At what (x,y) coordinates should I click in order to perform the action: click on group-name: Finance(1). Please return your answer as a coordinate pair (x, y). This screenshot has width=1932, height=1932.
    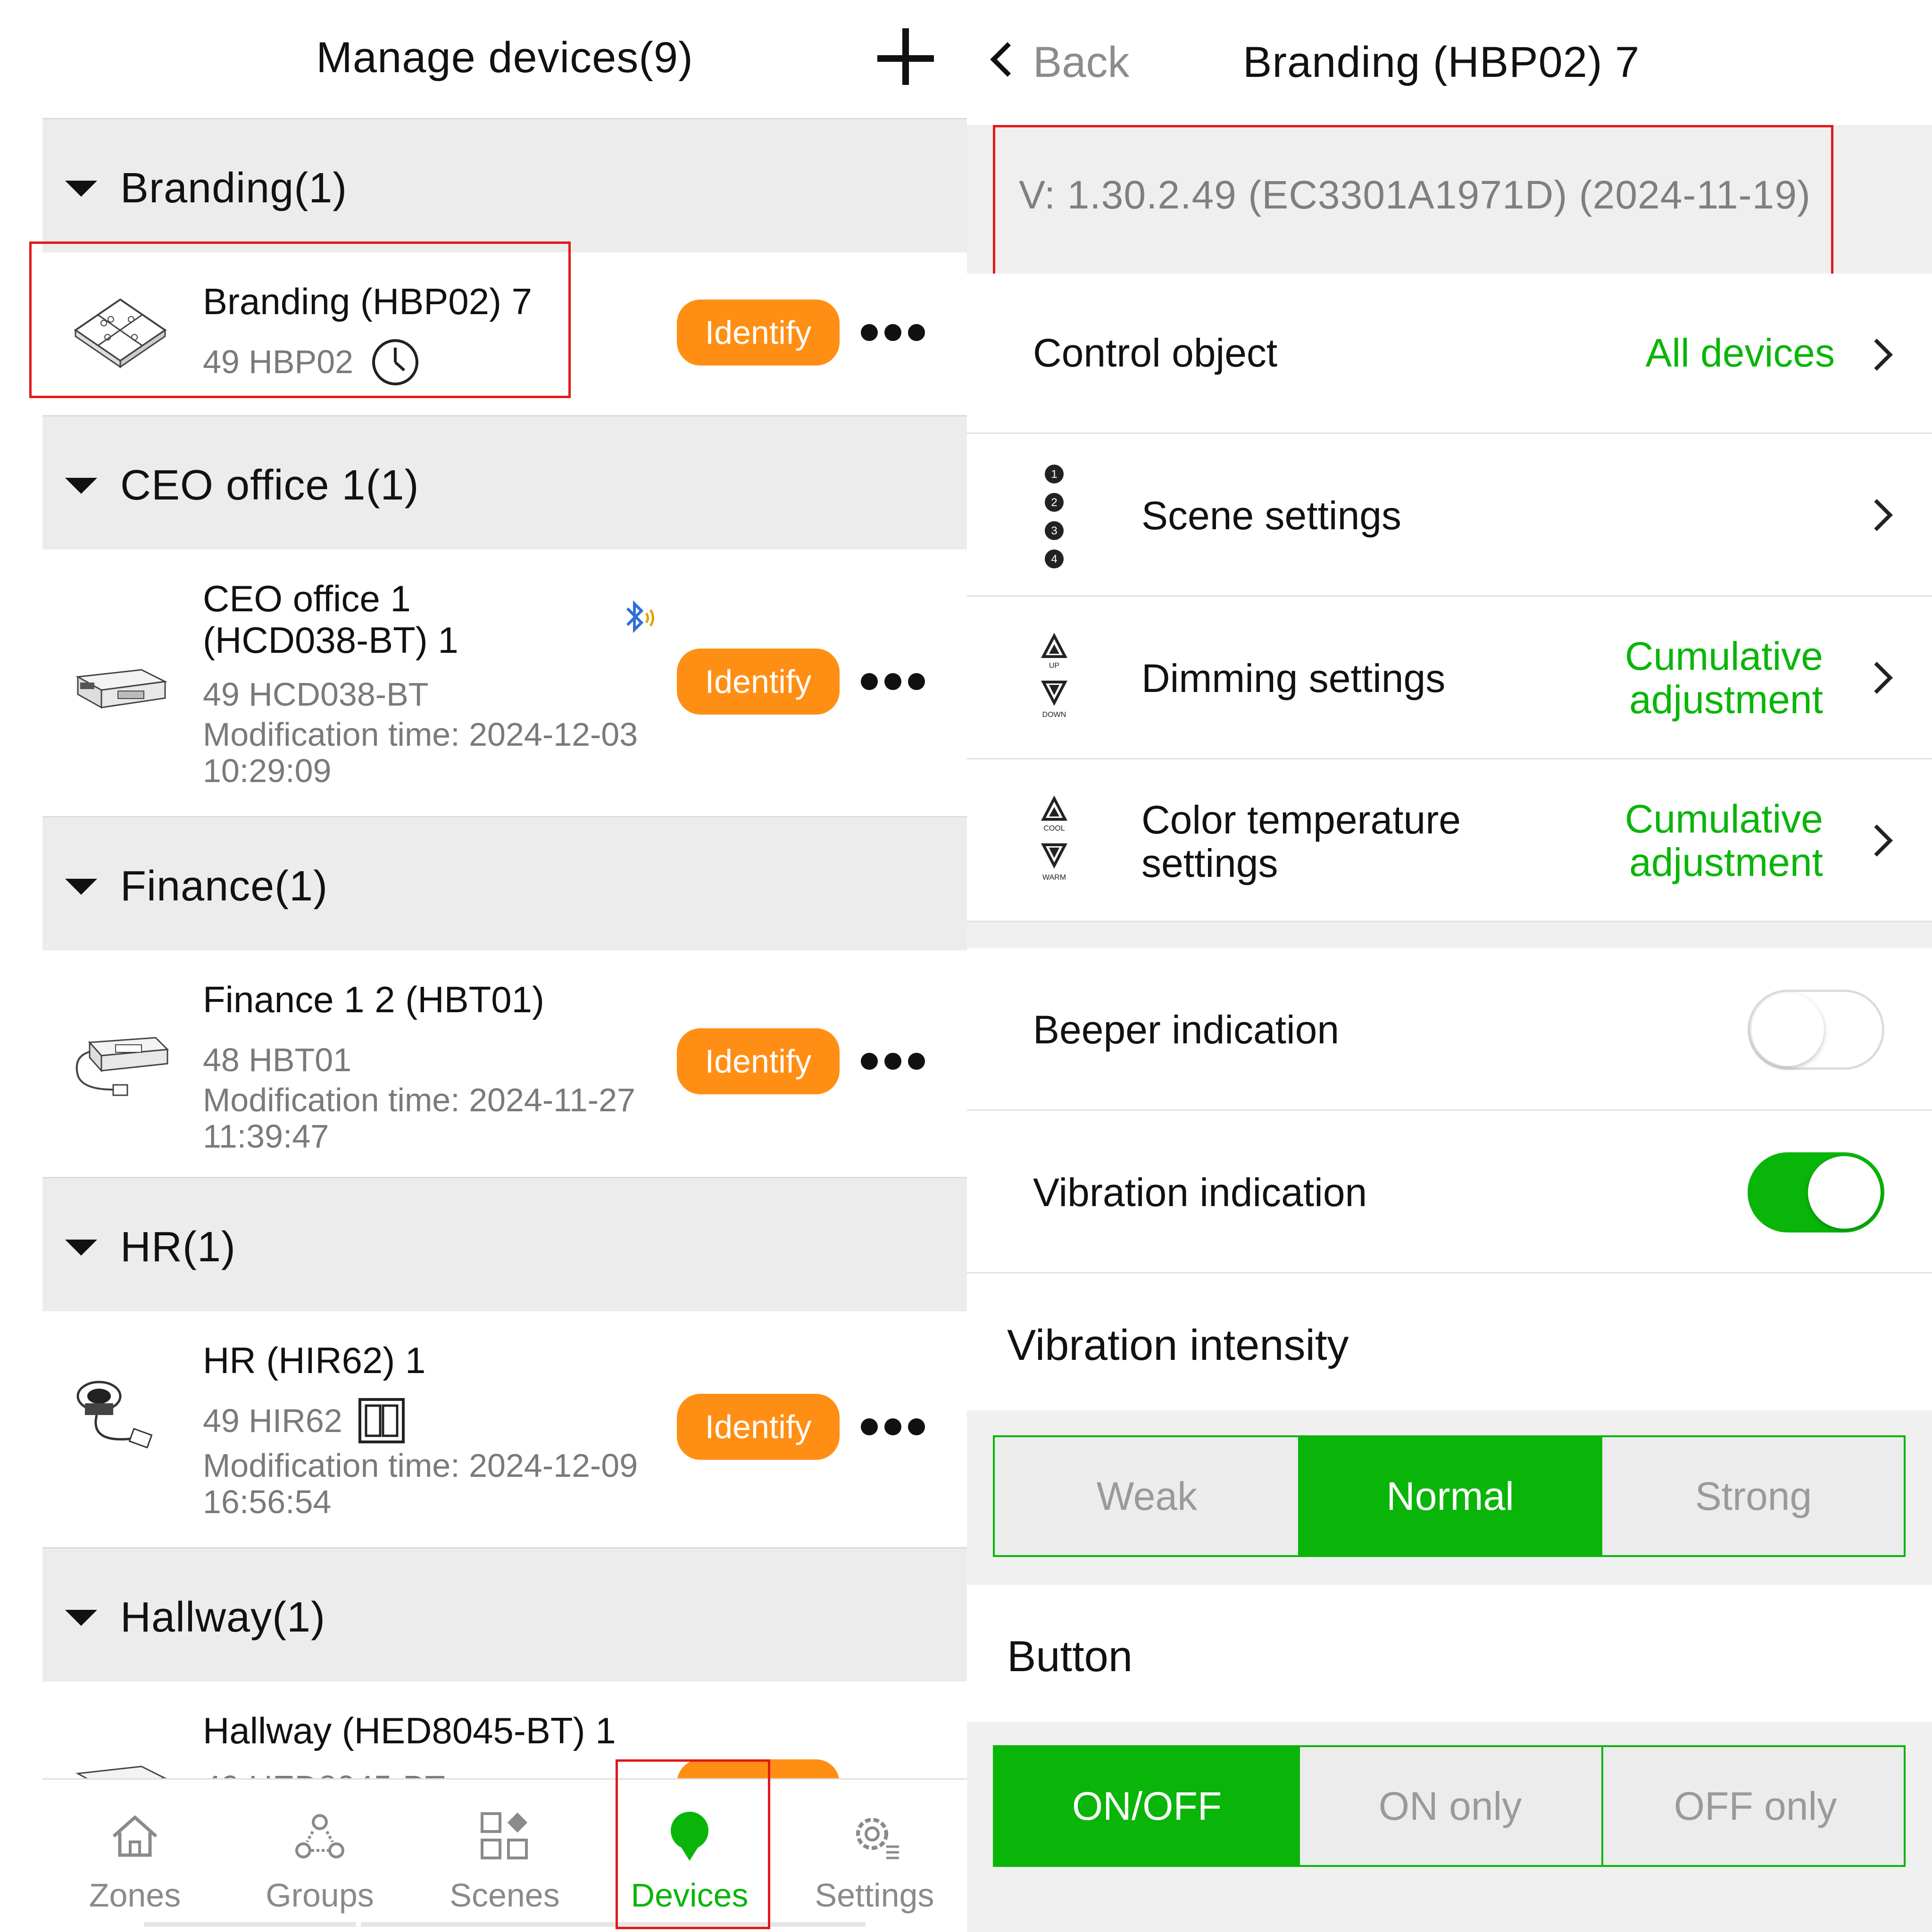
    Looking at the image, I should click on (224, 887).